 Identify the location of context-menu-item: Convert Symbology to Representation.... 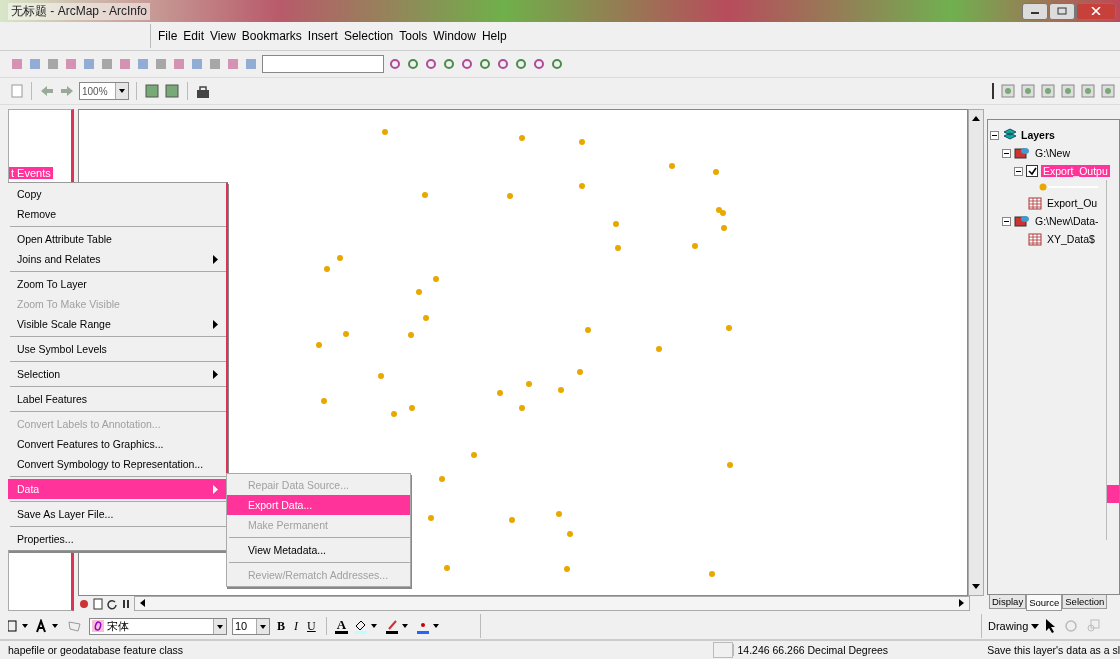
(117, 464).